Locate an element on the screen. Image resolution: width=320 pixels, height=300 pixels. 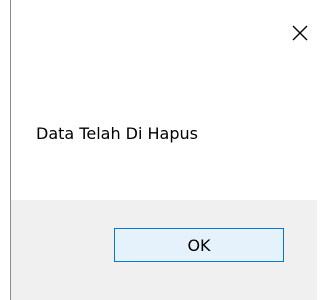
close-button is located at coordinates (300, 33).